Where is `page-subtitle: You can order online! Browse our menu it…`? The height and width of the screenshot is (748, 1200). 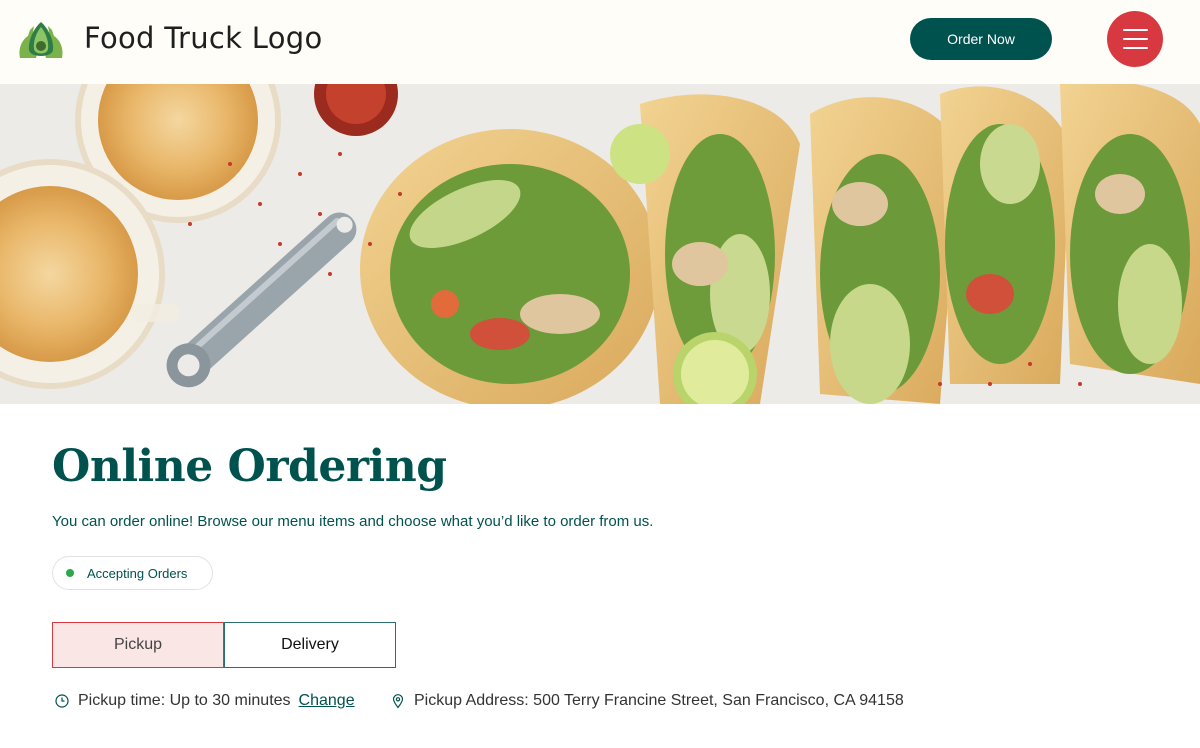 page-subtitle: You can order online! Browse our menu it… is located at coordinates (353, 521).